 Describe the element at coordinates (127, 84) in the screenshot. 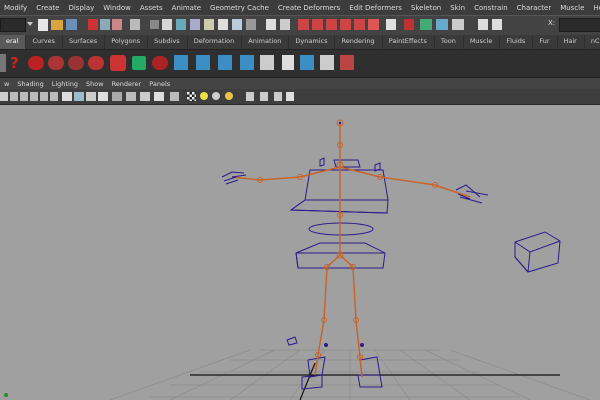

I see `panel-menu-renderer: Renderer` at that location.